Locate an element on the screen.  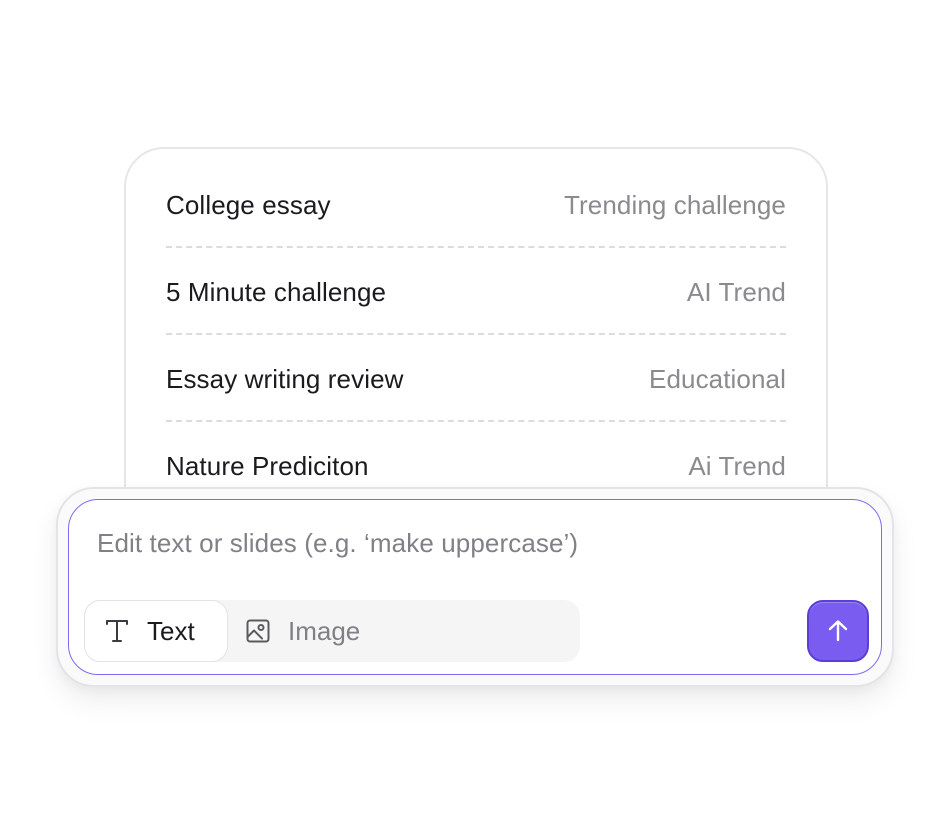
list-item-title: Nature Prediciton is located at coordinates (267, 465).